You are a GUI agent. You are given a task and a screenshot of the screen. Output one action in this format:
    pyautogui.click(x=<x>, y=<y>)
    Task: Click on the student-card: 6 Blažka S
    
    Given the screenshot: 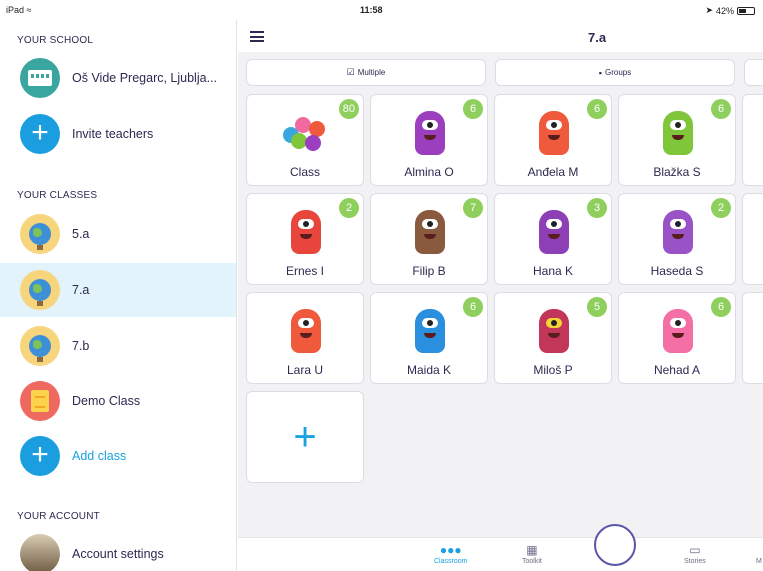 What is the action you would take?
    pyautogui.click(x=677, y=140)
    